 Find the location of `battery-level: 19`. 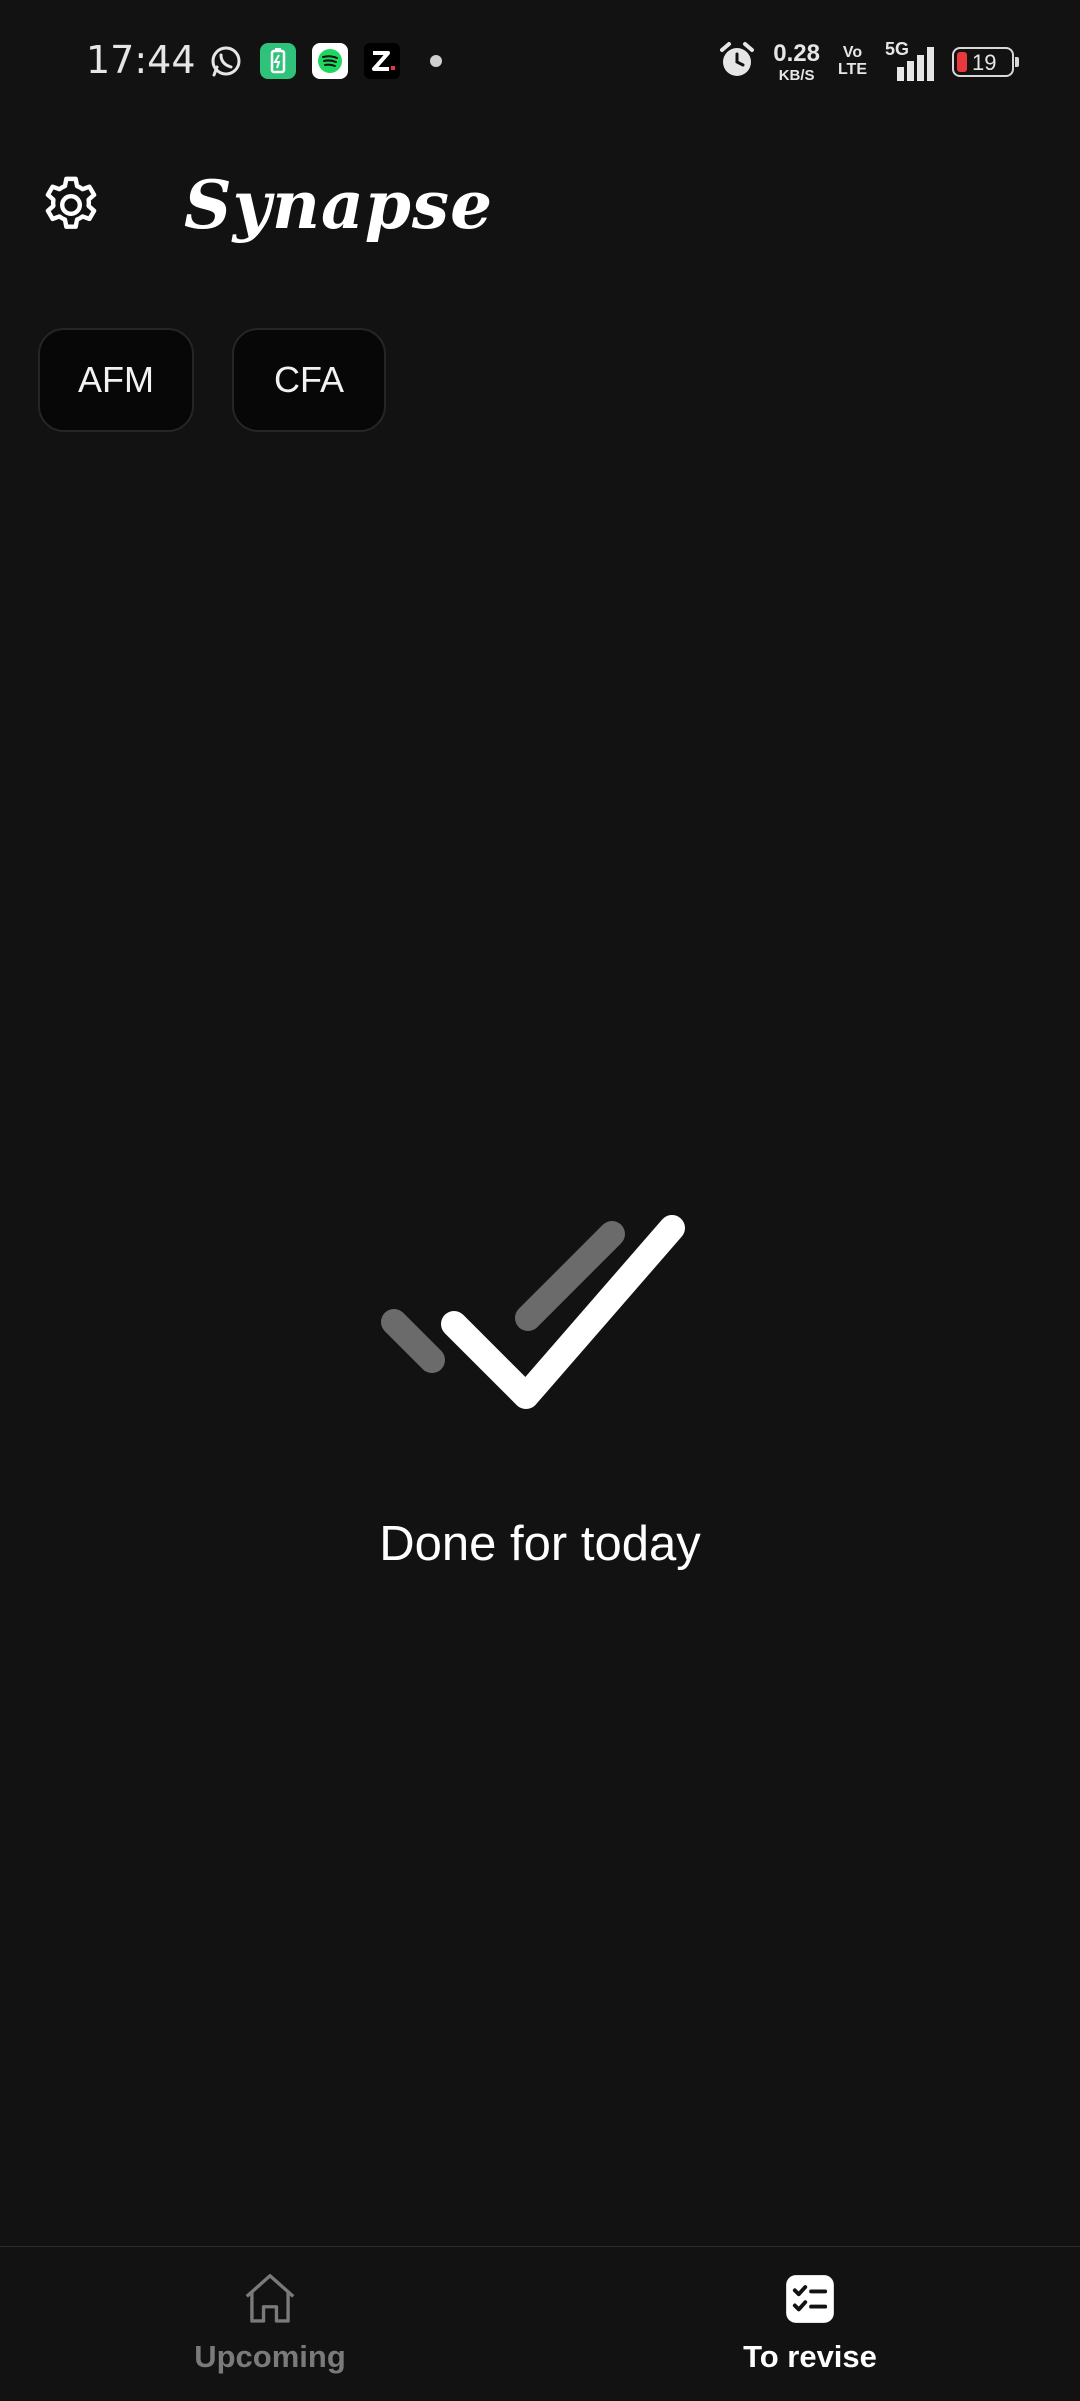

battery-level: 19 is located at coordinates (984, 62).